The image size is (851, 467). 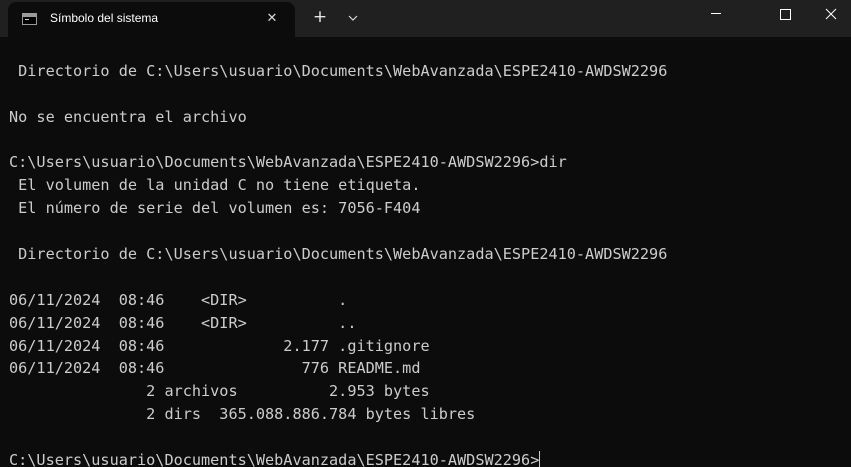 I want to click on tab-title: Símbolo del sistema, so click(x=104, y=18).